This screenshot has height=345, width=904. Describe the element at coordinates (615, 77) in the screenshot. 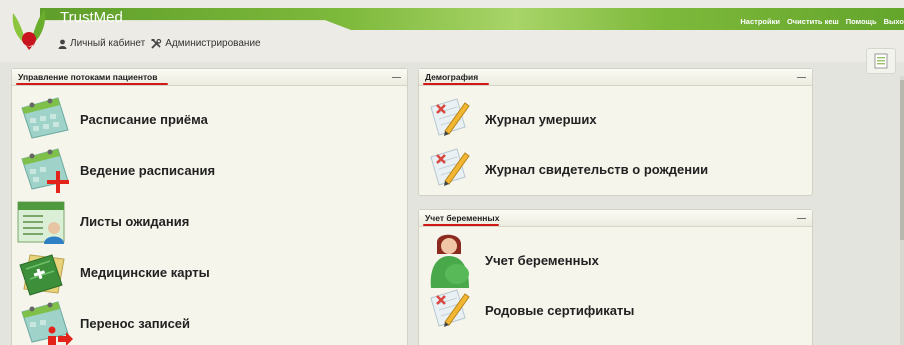

I see `demography-panel-header: Демография —` at that location.